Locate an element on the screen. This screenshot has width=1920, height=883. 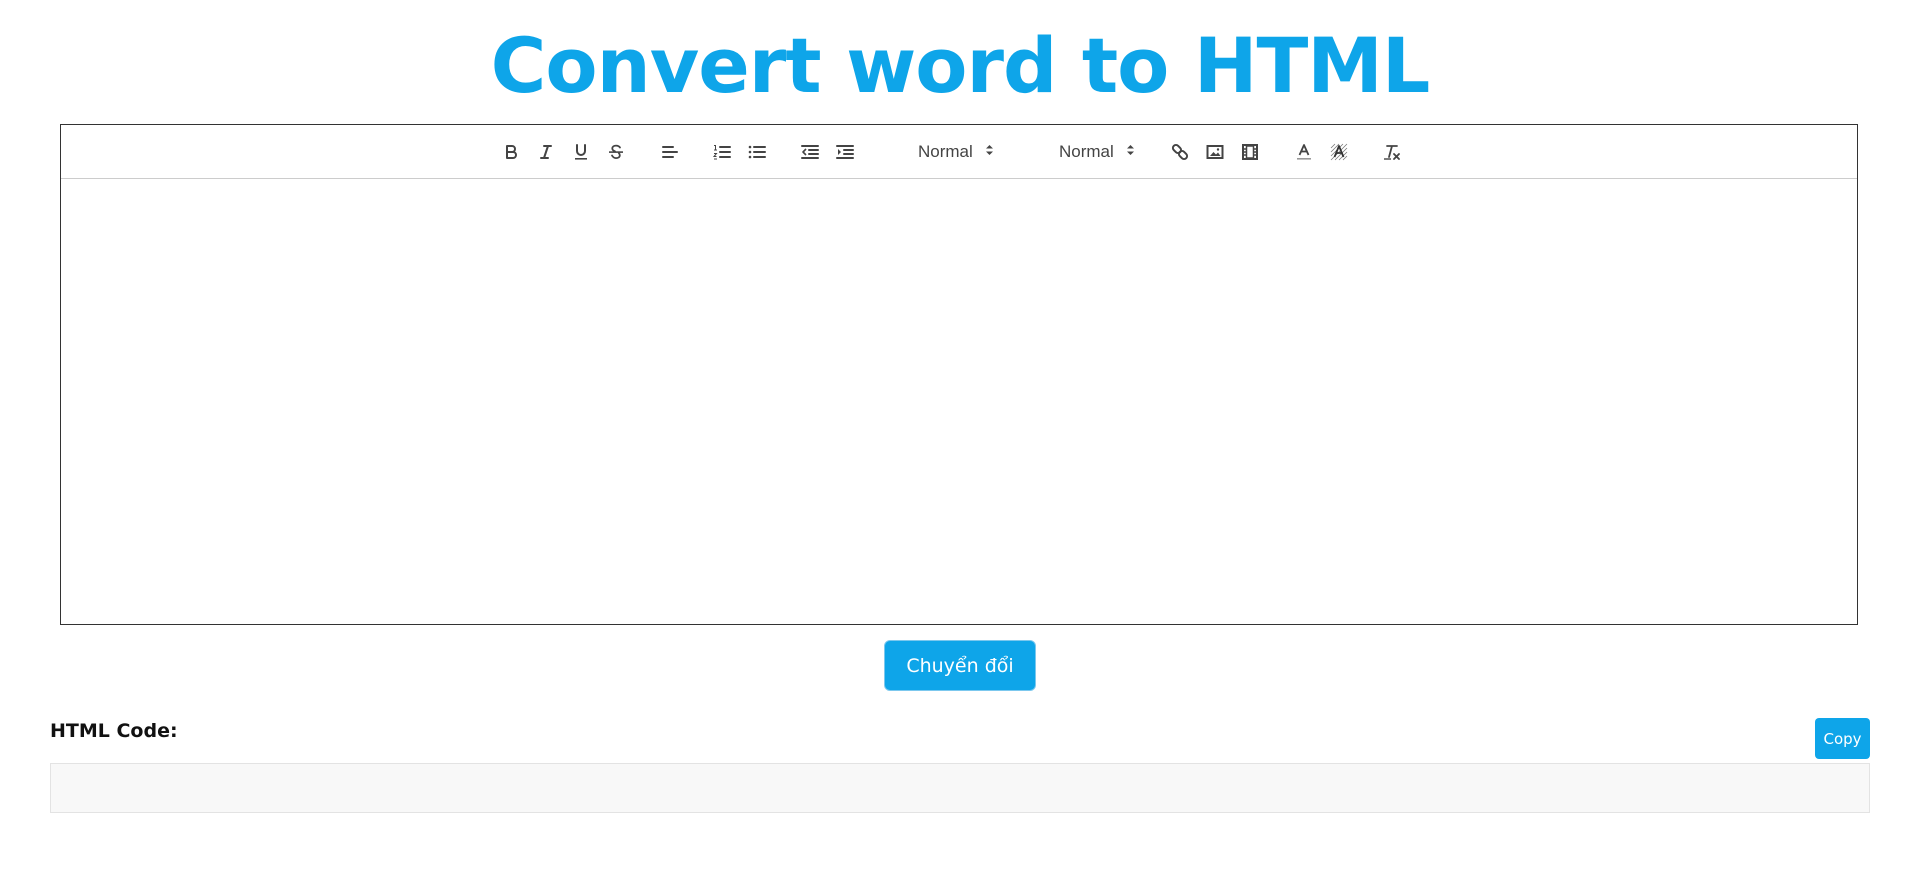
outdent-button is located at coordinates (810, 152).